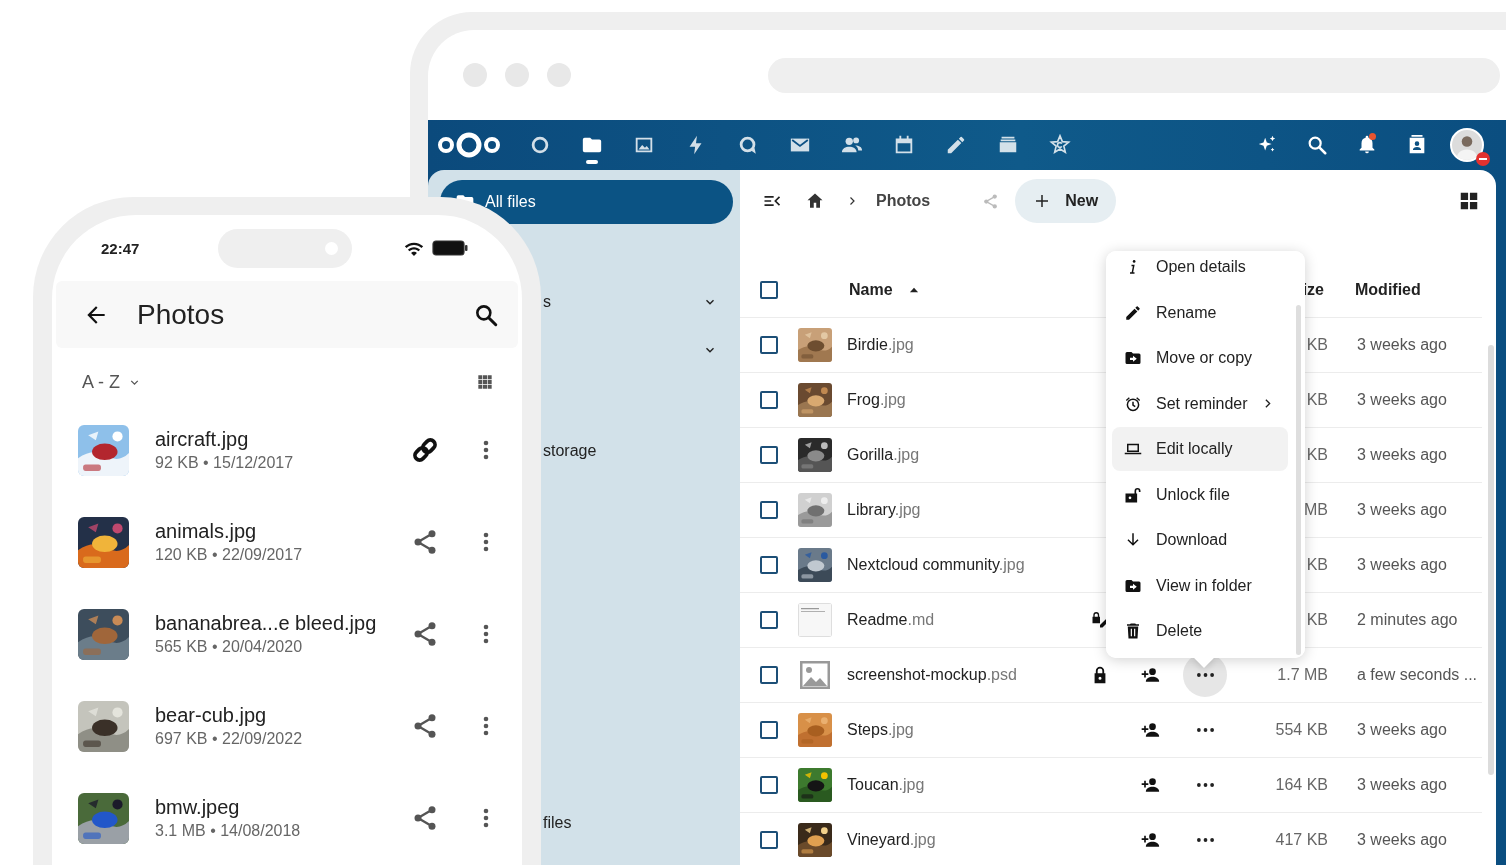 The width and height of the screenshot is (1506, 865). Describe the element at coordinates (965, 675) in the screenshot. I see `file-name: screenshot-mockup.psd` at that location.